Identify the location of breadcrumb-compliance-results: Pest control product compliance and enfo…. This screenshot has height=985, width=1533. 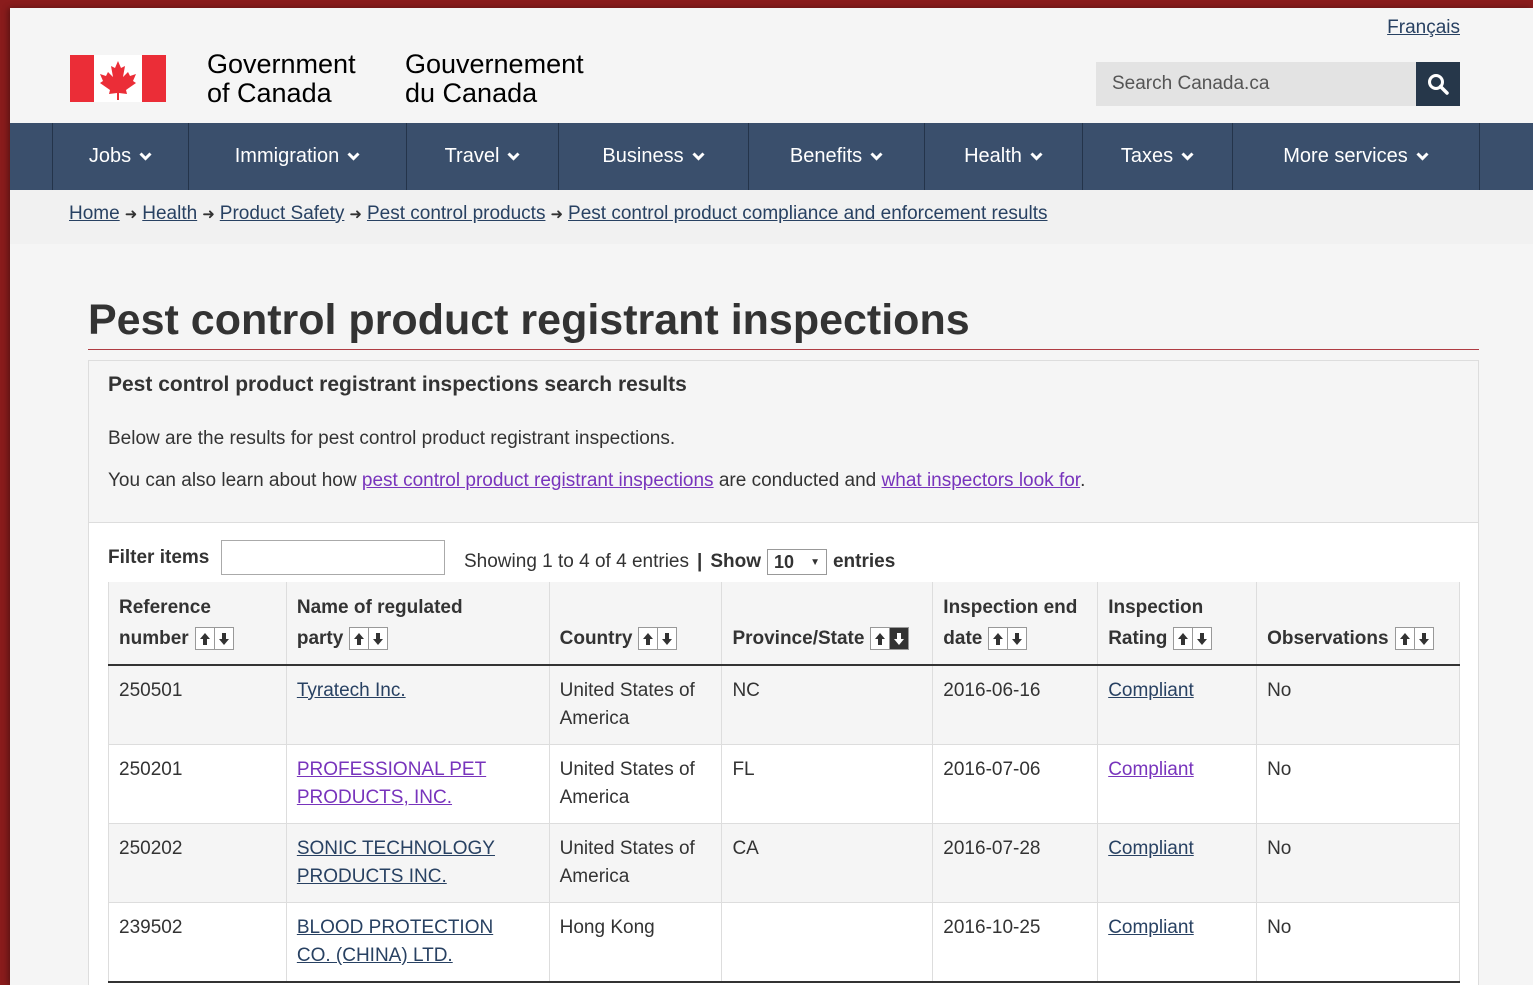
(807, 213).